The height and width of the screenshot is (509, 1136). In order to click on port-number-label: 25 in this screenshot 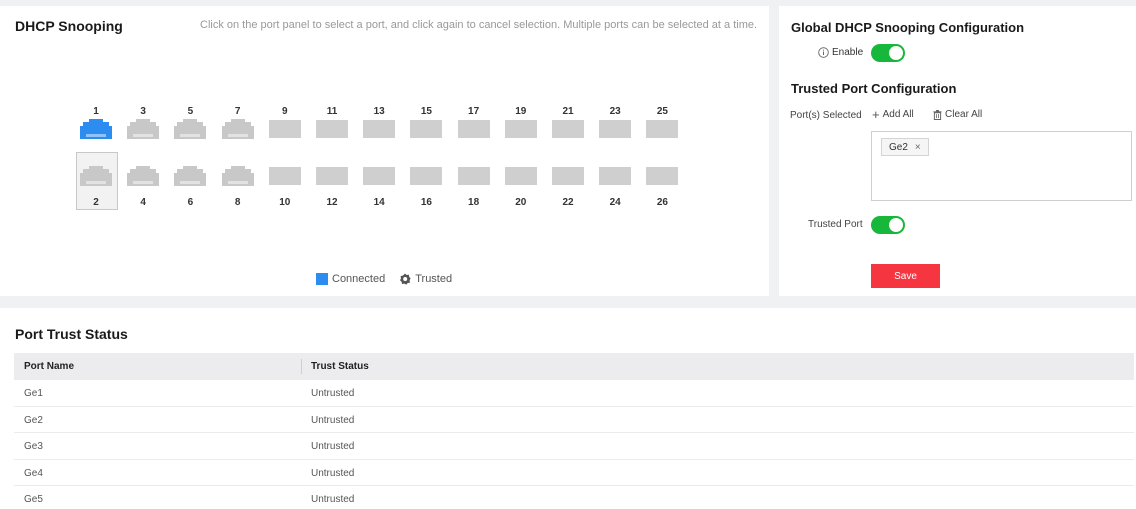, I will do `click(662, 111)`.